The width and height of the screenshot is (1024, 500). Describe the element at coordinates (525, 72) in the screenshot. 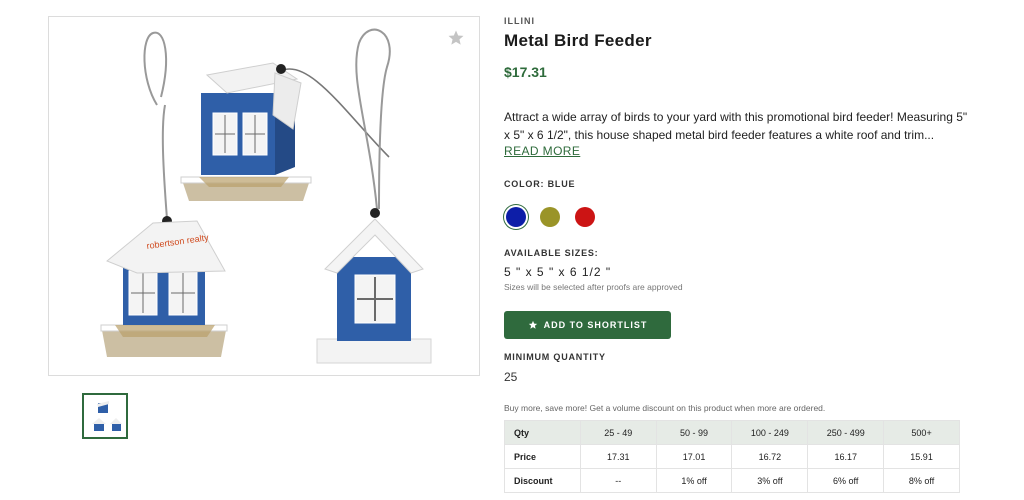

I see `product-price: $17.31` at that location.